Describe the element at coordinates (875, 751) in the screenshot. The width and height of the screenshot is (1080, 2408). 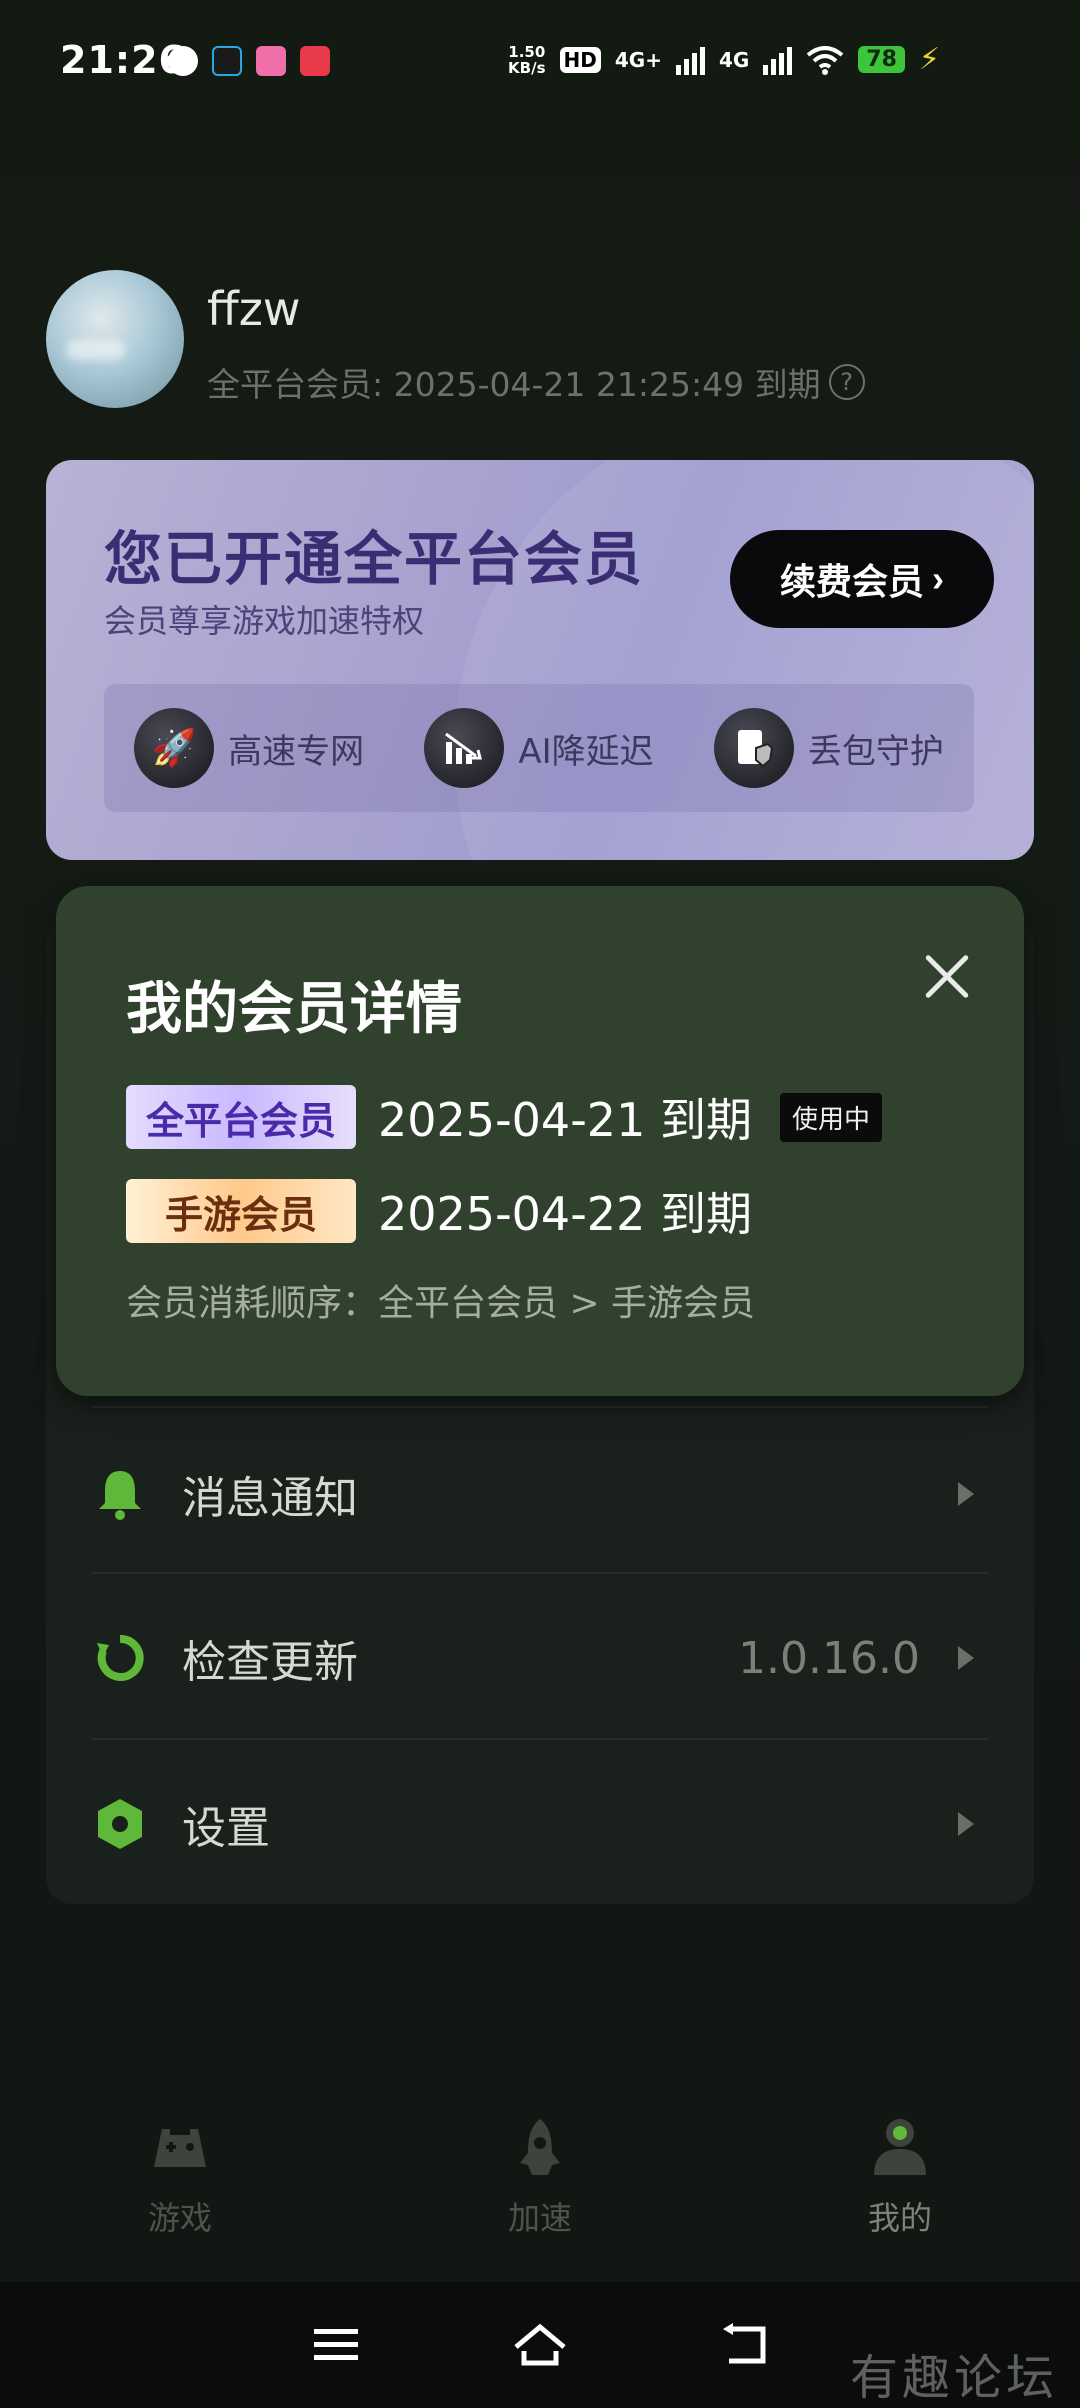
I see `feature-label: 丢包守护` at that location.